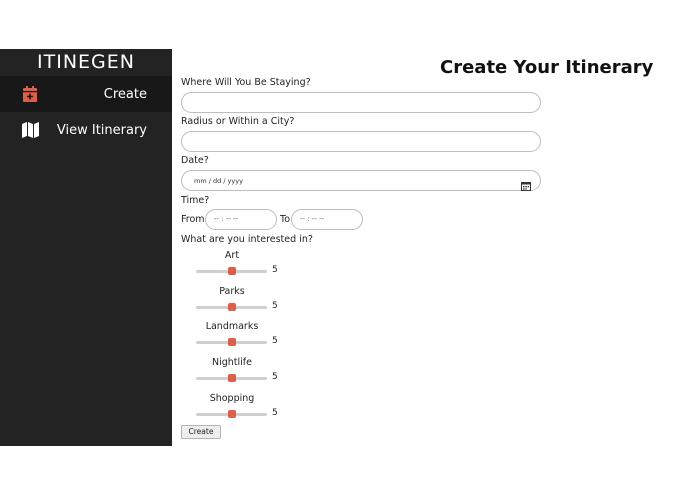  Describe the element at coordinates (125, 94) in the screenshot. I see `sidebar-item-label: Create` at that location.